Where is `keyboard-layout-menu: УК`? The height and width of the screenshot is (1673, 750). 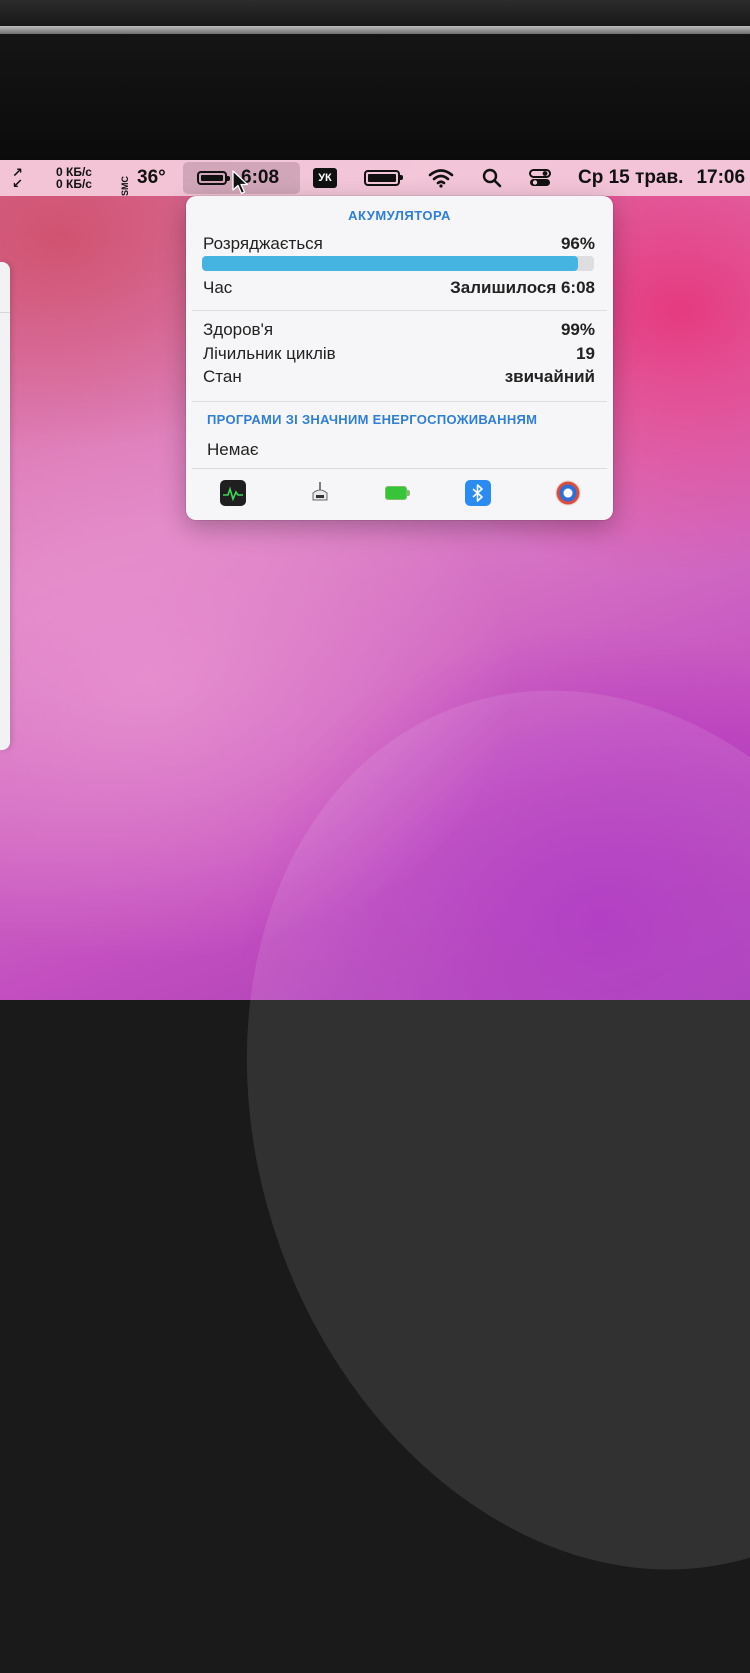
keyboard-layout-menu: УК is located at coordinates (325, 178).